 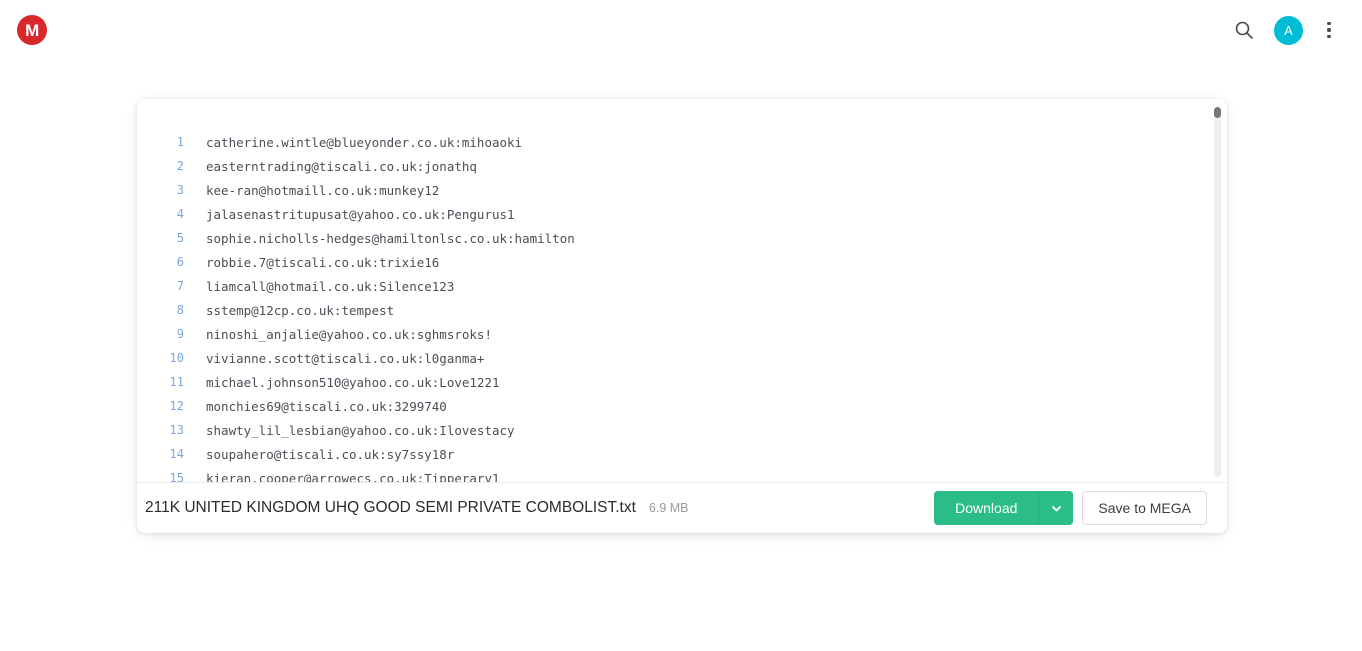 What do you see at coordinates (180, 190) in the screenshot?
I see `line-number: 3` at bounding box center [180, 190].